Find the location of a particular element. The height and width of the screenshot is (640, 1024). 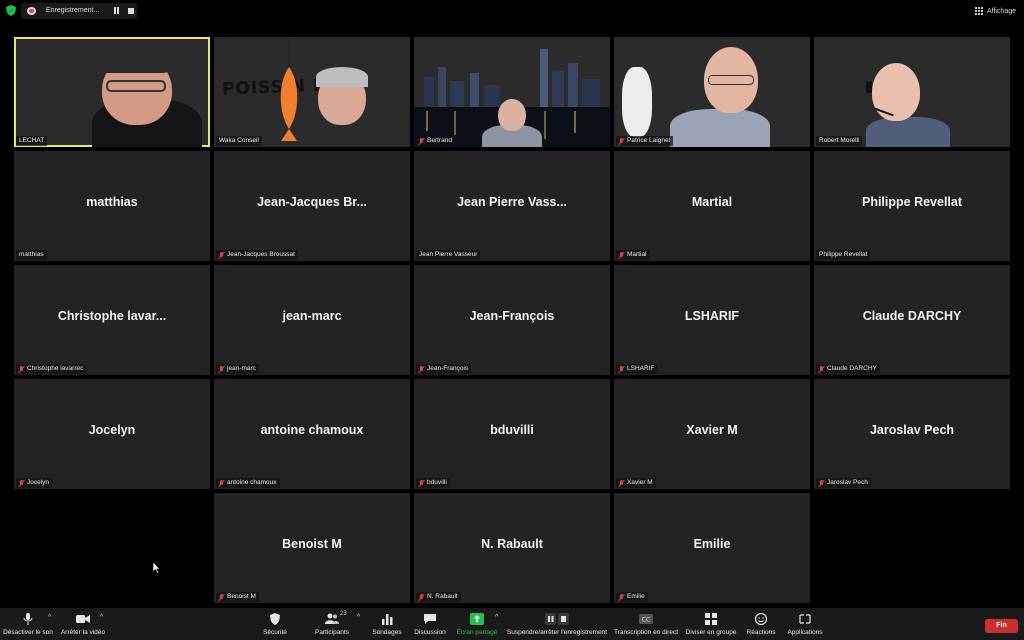

video-tile-patrice-laignel: Patrice Laignel is located at coordinates (712, 92).